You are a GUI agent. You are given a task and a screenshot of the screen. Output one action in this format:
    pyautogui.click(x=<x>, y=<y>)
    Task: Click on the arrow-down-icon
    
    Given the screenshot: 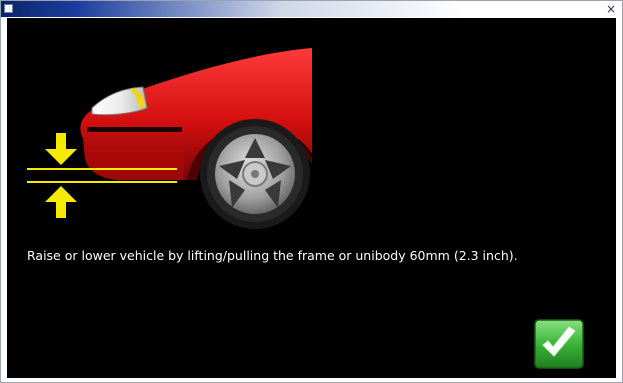 What is the action you would take?
    pyautogui.click(x=61, y=149)
    